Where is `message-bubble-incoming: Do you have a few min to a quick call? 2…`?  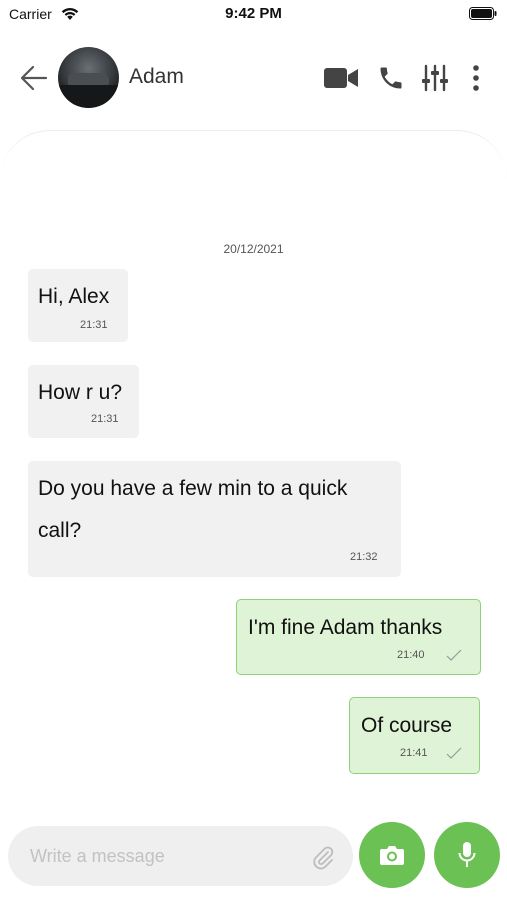
message-bubble-incoming: Do you have a few min to a quick call? 2… is located at coordinates (214, 519).